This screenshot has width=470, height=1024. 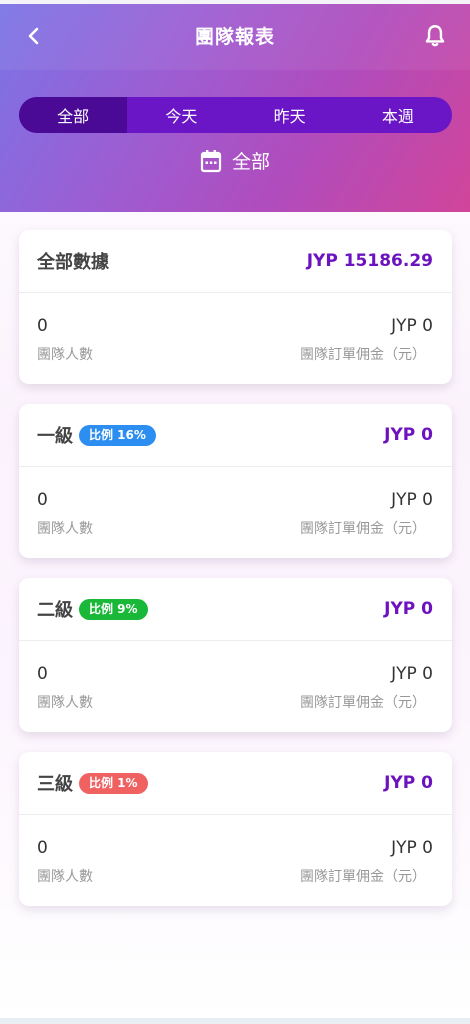 What do you see at coordinates (235, 609) in the screenshot?
I see `card-header: 二級 比例 9% JYP 0` at bounding box center [235, 609].